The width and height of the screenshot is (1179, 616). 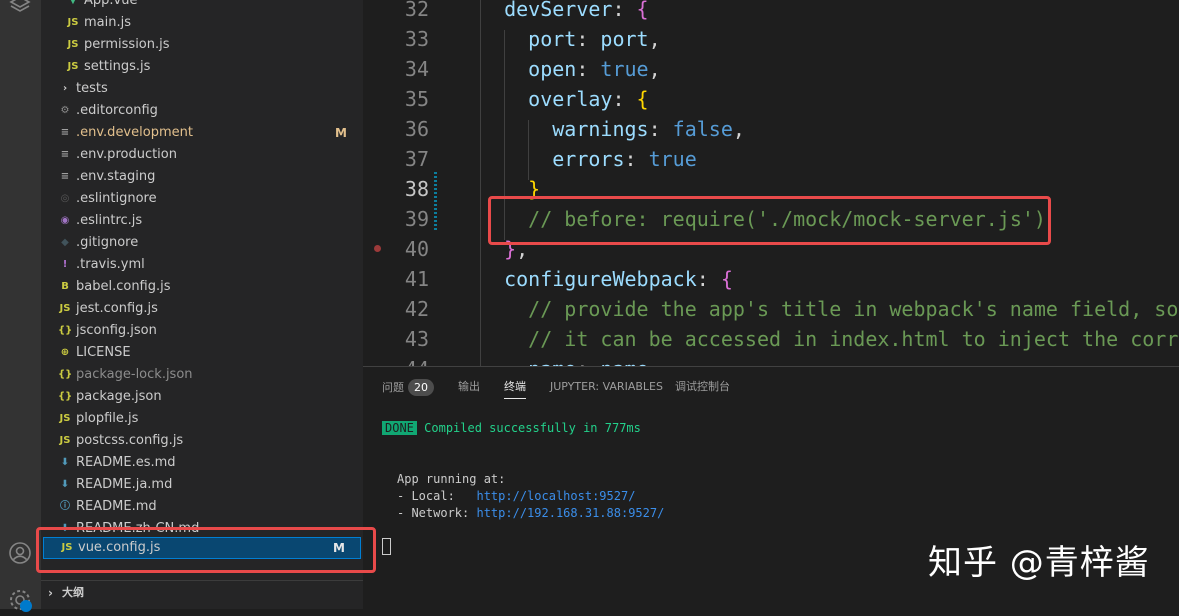 What do you see at coordinates (416, 189) in the screenshot?
I see `line-number: 38` at bounding box center [416, 189].